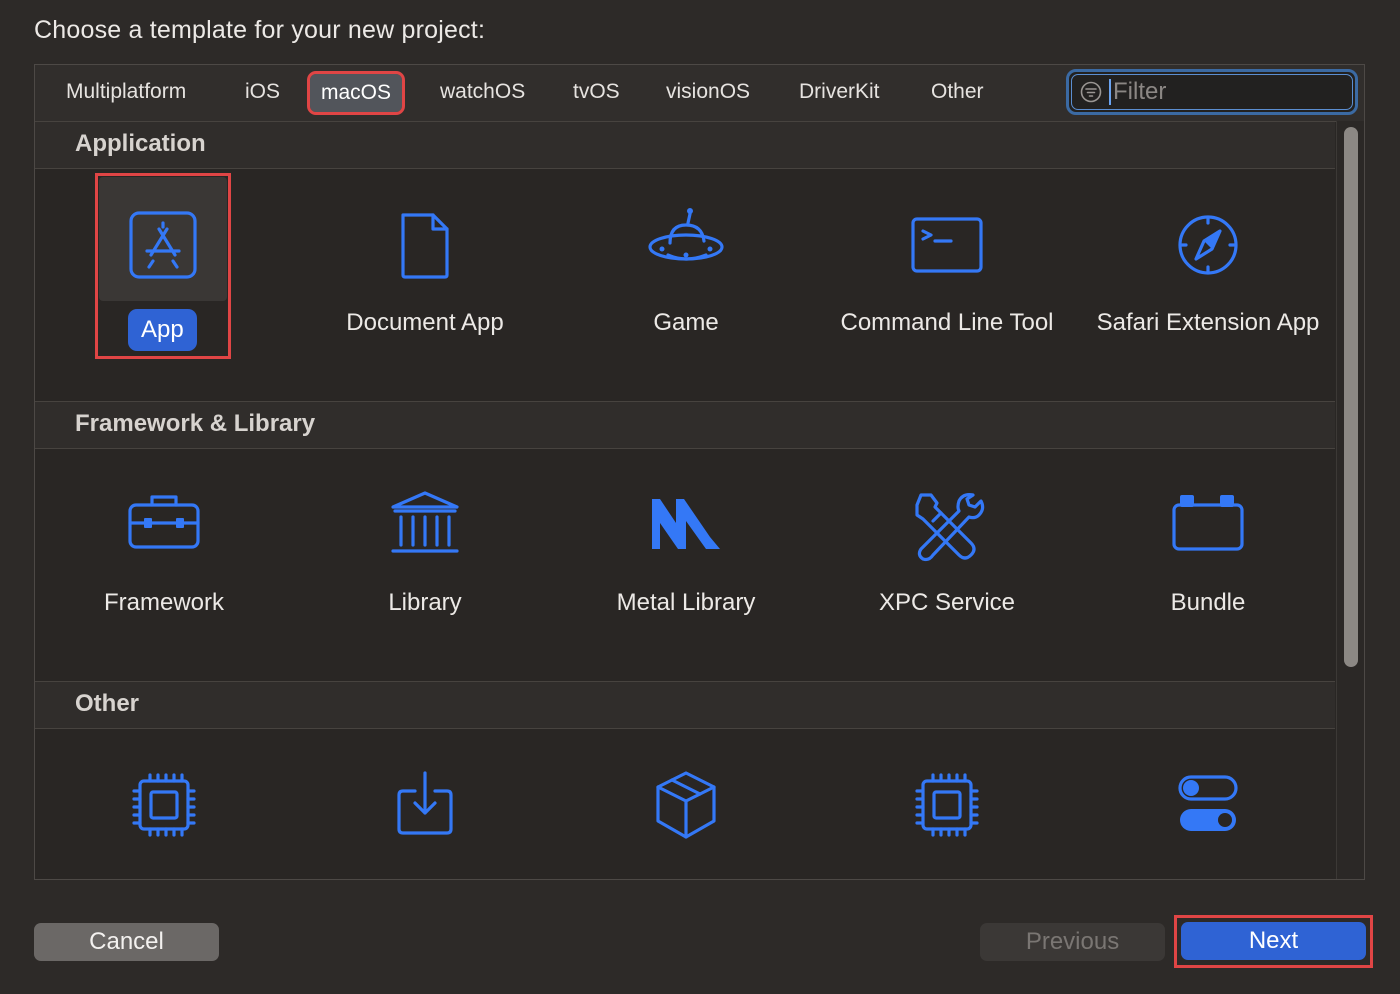 The height and width of the screenshot is (994, 1400). What do you see at coordinates (947, 277) in the screenshot?
I see `template-command-line-tool: Command Line Tool` at bounding box center [947, 277].